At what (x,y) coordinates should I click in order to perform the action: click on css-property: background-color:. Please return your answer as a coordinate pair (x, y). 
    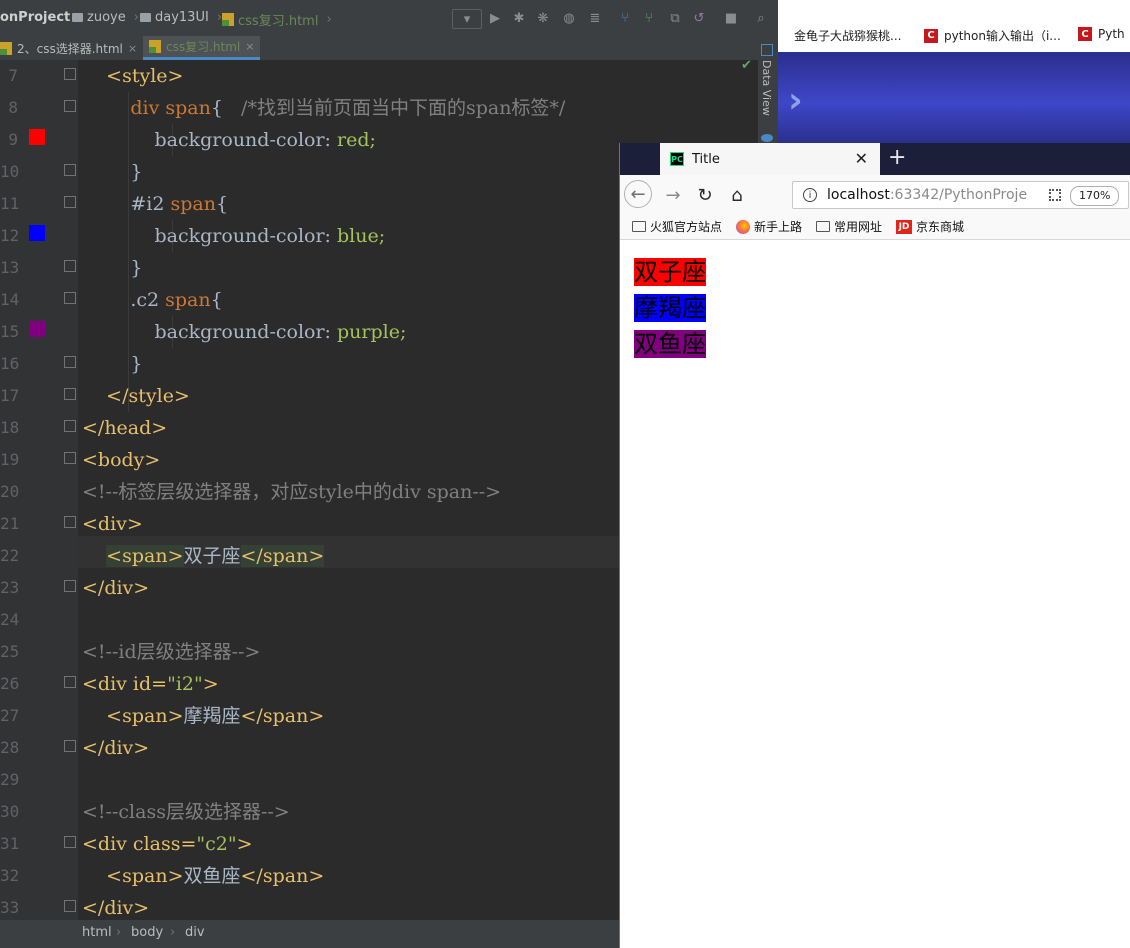
    Looking at the image, I should click on (242, 236).